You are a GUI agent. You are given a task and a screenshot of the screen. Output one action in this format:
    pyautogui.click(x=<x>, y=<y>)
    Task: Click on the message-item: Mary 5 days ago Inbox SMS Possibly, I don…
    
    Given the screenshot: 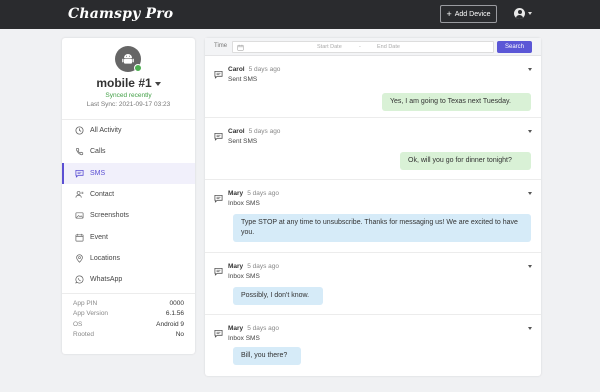 What is the action you would take?
    pyautogui.click(x=373, y=284)
    